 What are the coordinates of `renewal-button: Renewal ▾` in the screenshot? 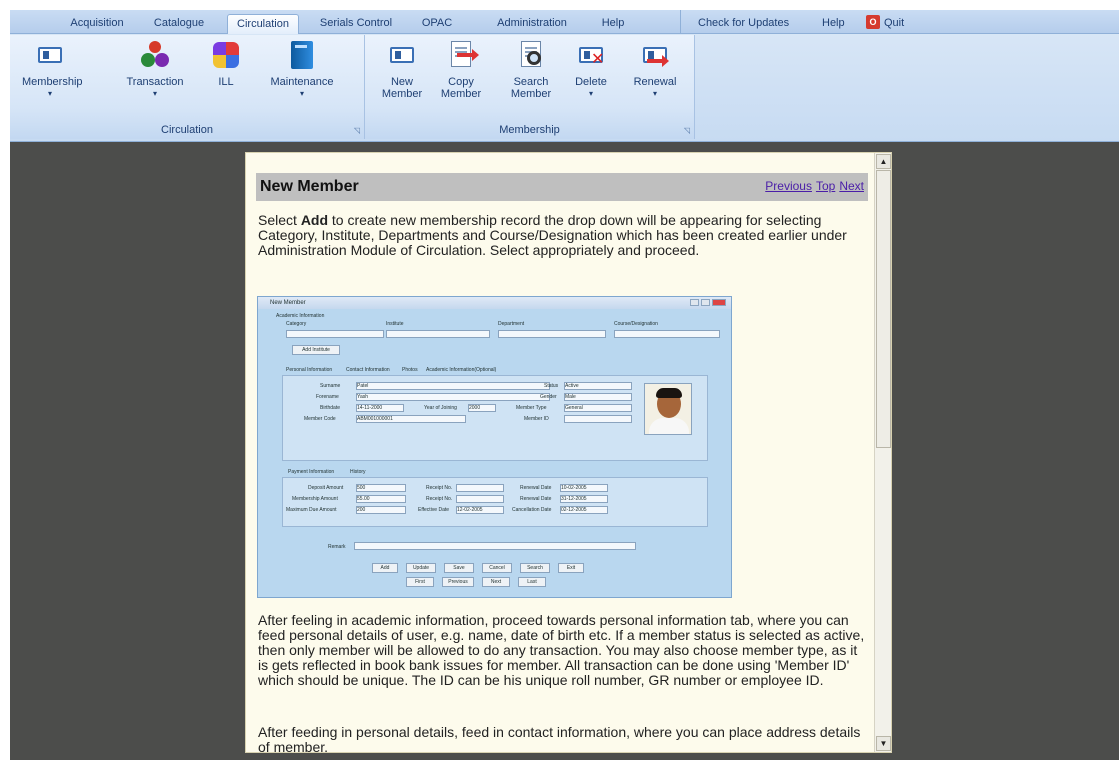 It's located at (655, 69).